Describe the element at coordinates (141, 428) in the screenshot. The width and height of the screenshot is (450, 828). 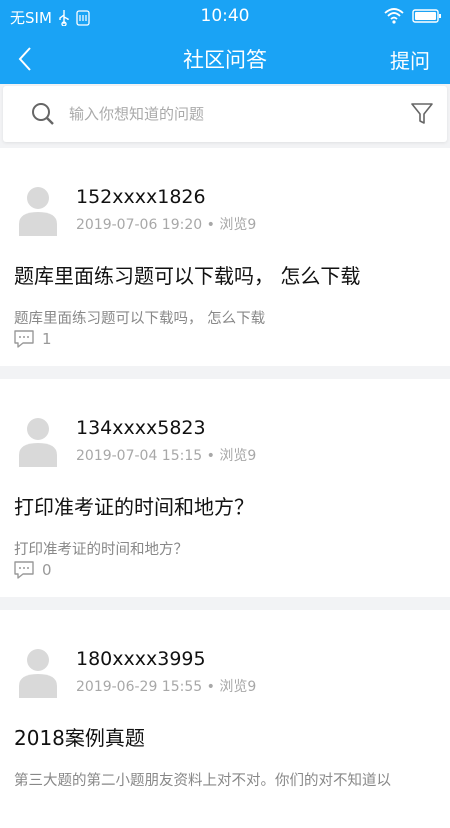
I see `user-name: 134xxxx5823` at that location.